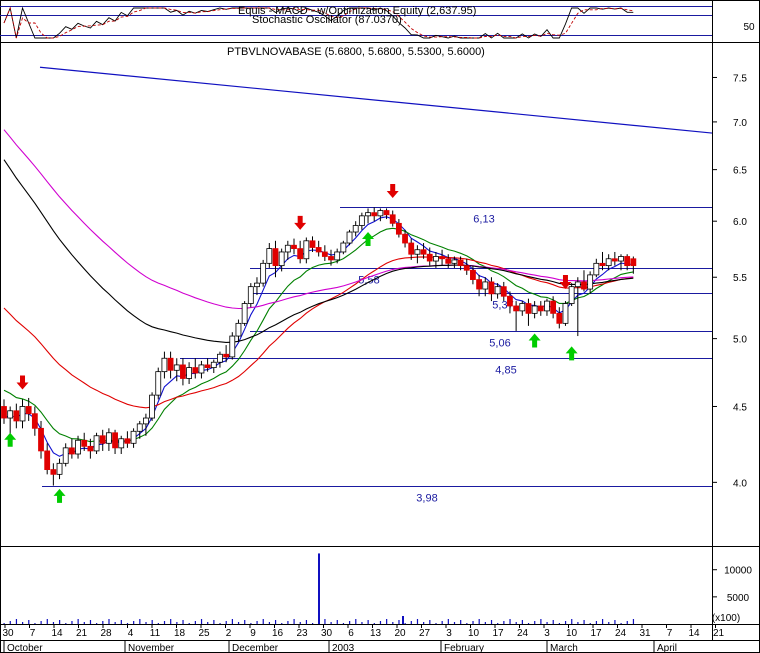  I want to click on y-tick-label: 5.5, so click(740, 278).